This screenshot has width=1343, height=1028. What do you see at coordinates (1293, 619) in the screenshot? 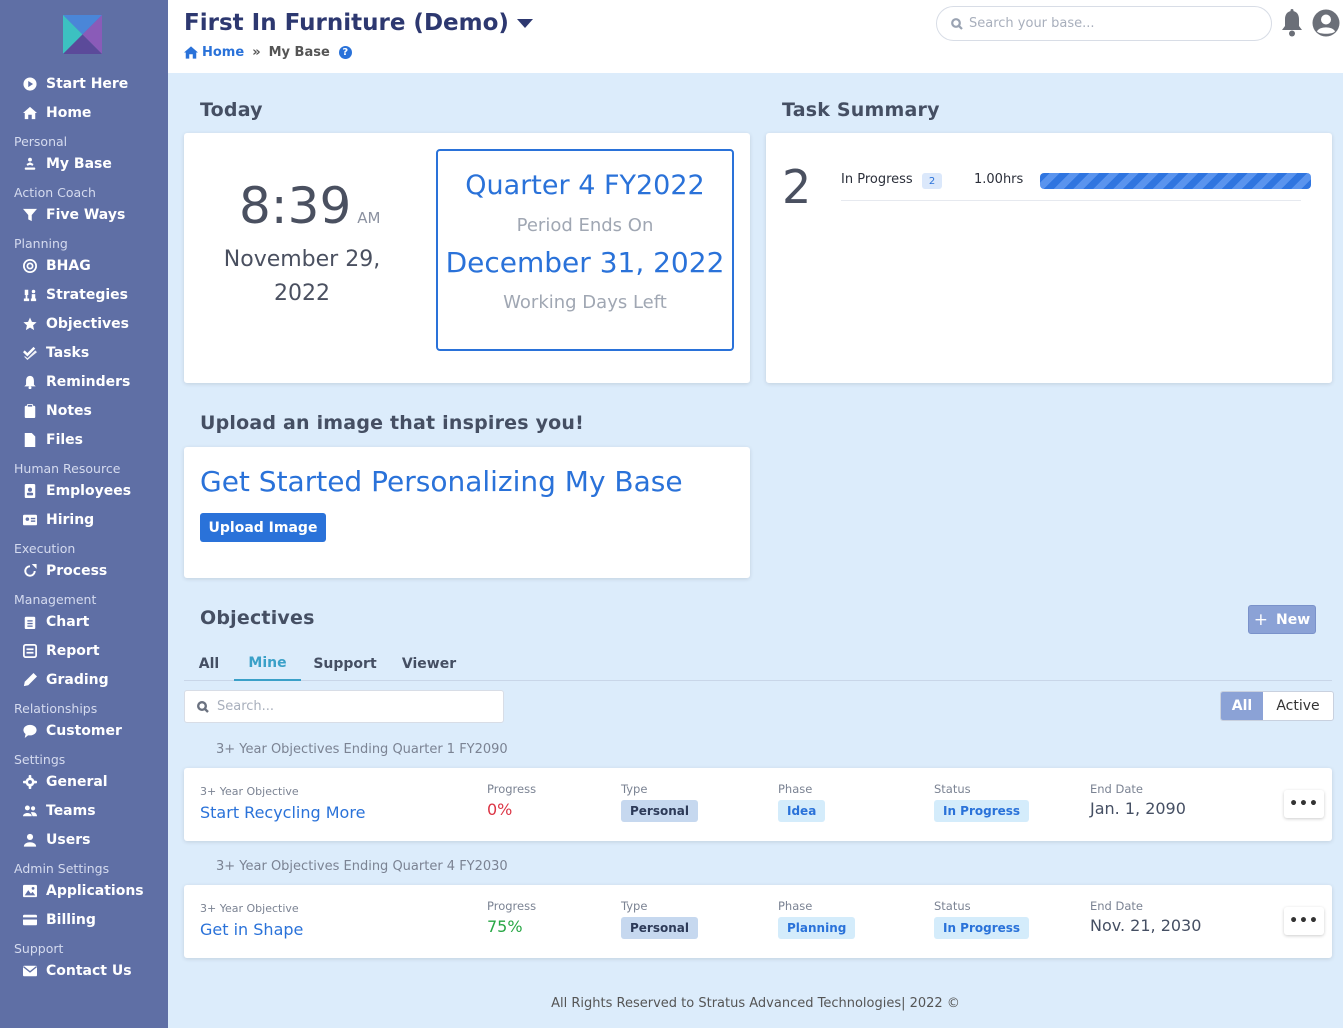
I see `new-button-label: New` at bounding box center [1293, 619].